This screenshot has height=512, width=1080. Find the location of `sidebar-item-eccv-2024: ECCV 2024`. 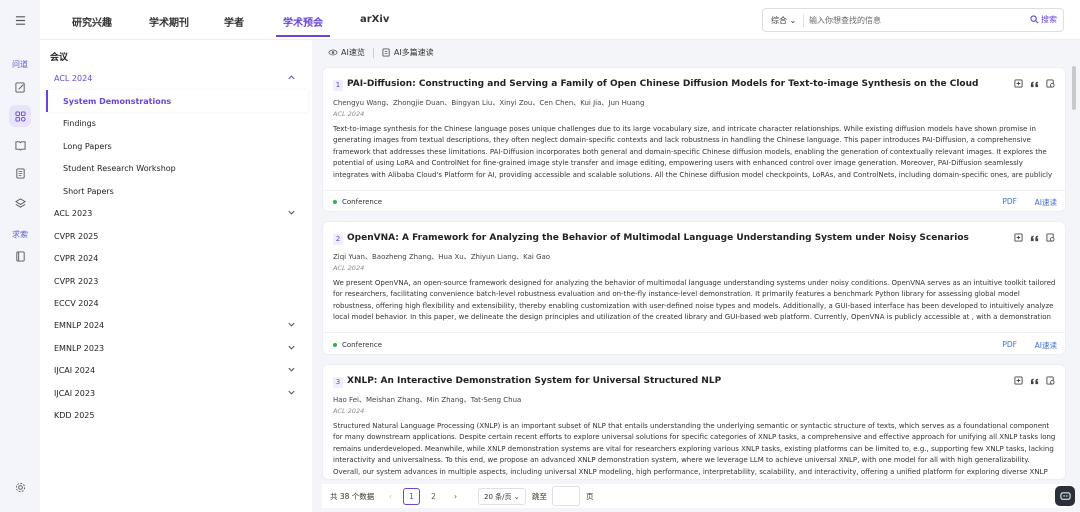

sidebar-item-eccv-2024: ECCV 2024 is located at coordinates (176, 303).